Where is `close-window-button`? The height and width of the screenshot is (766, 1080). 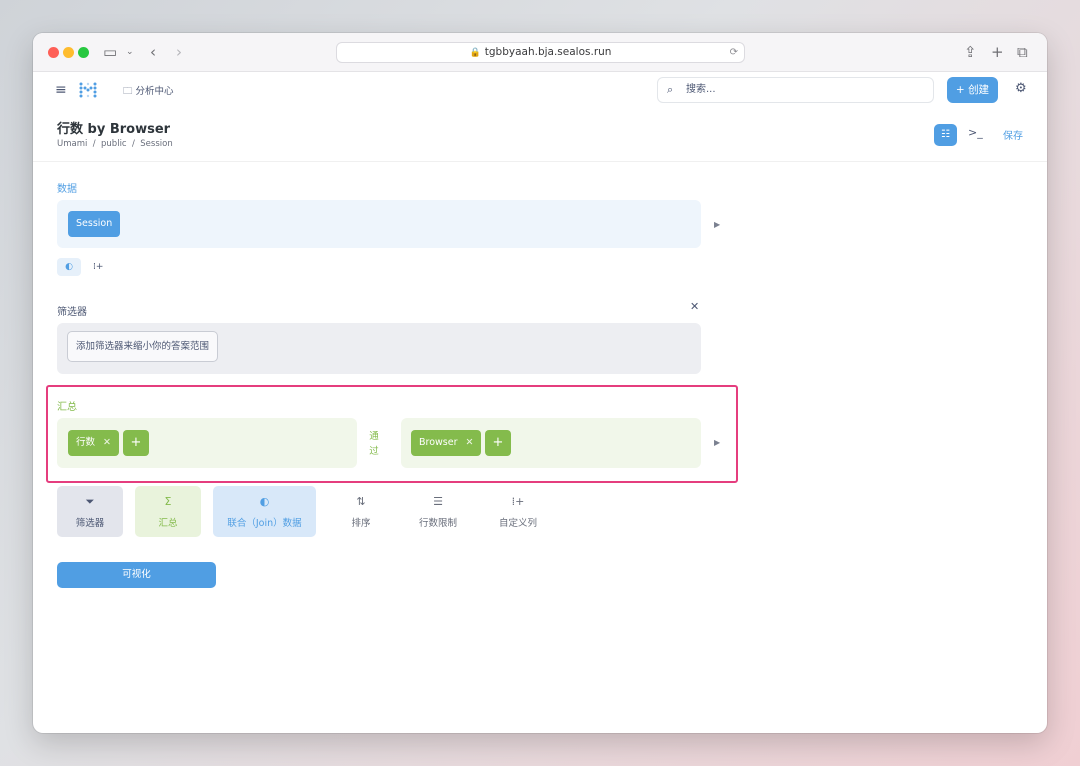
close-window-button is located at coordinates (53, 52).